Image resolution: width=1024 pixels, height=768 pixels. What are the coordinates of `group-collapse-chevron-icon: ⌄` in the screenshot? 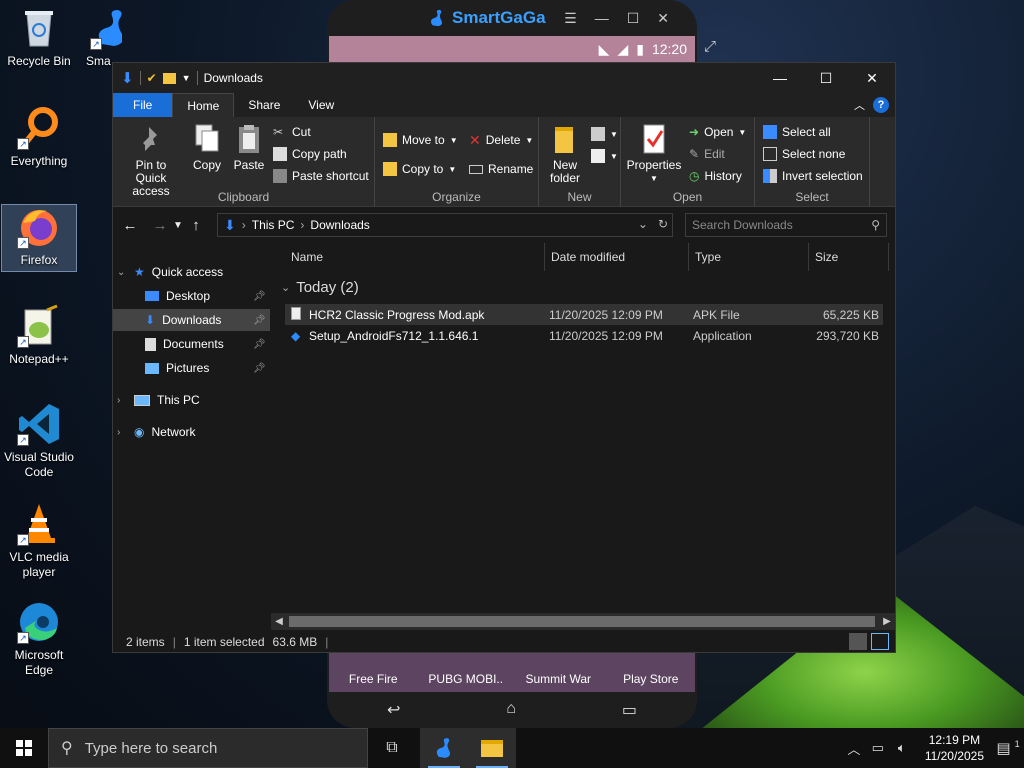 It's located at (285, 287).